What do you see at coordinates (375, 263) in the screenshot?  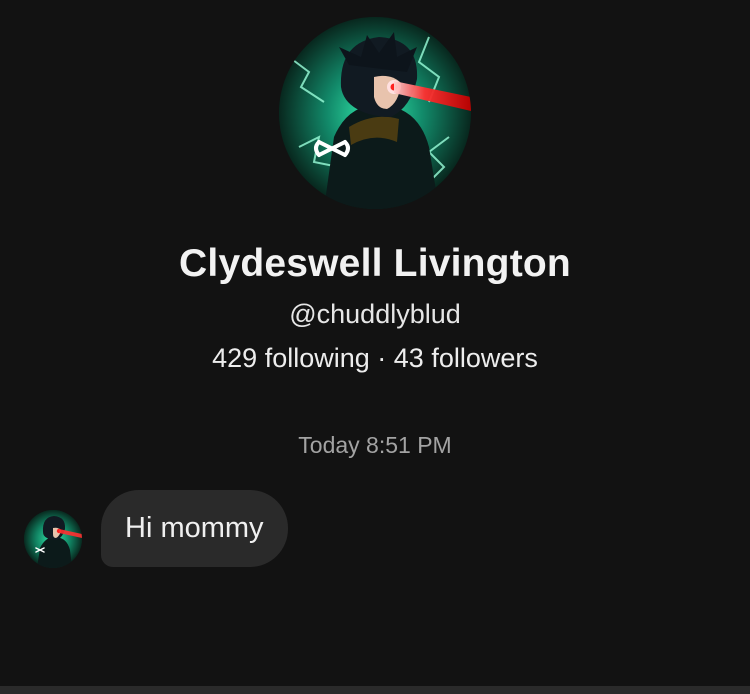 I see `profile-display-name: Clydeswell Livington` at bounding box center [375, 263].